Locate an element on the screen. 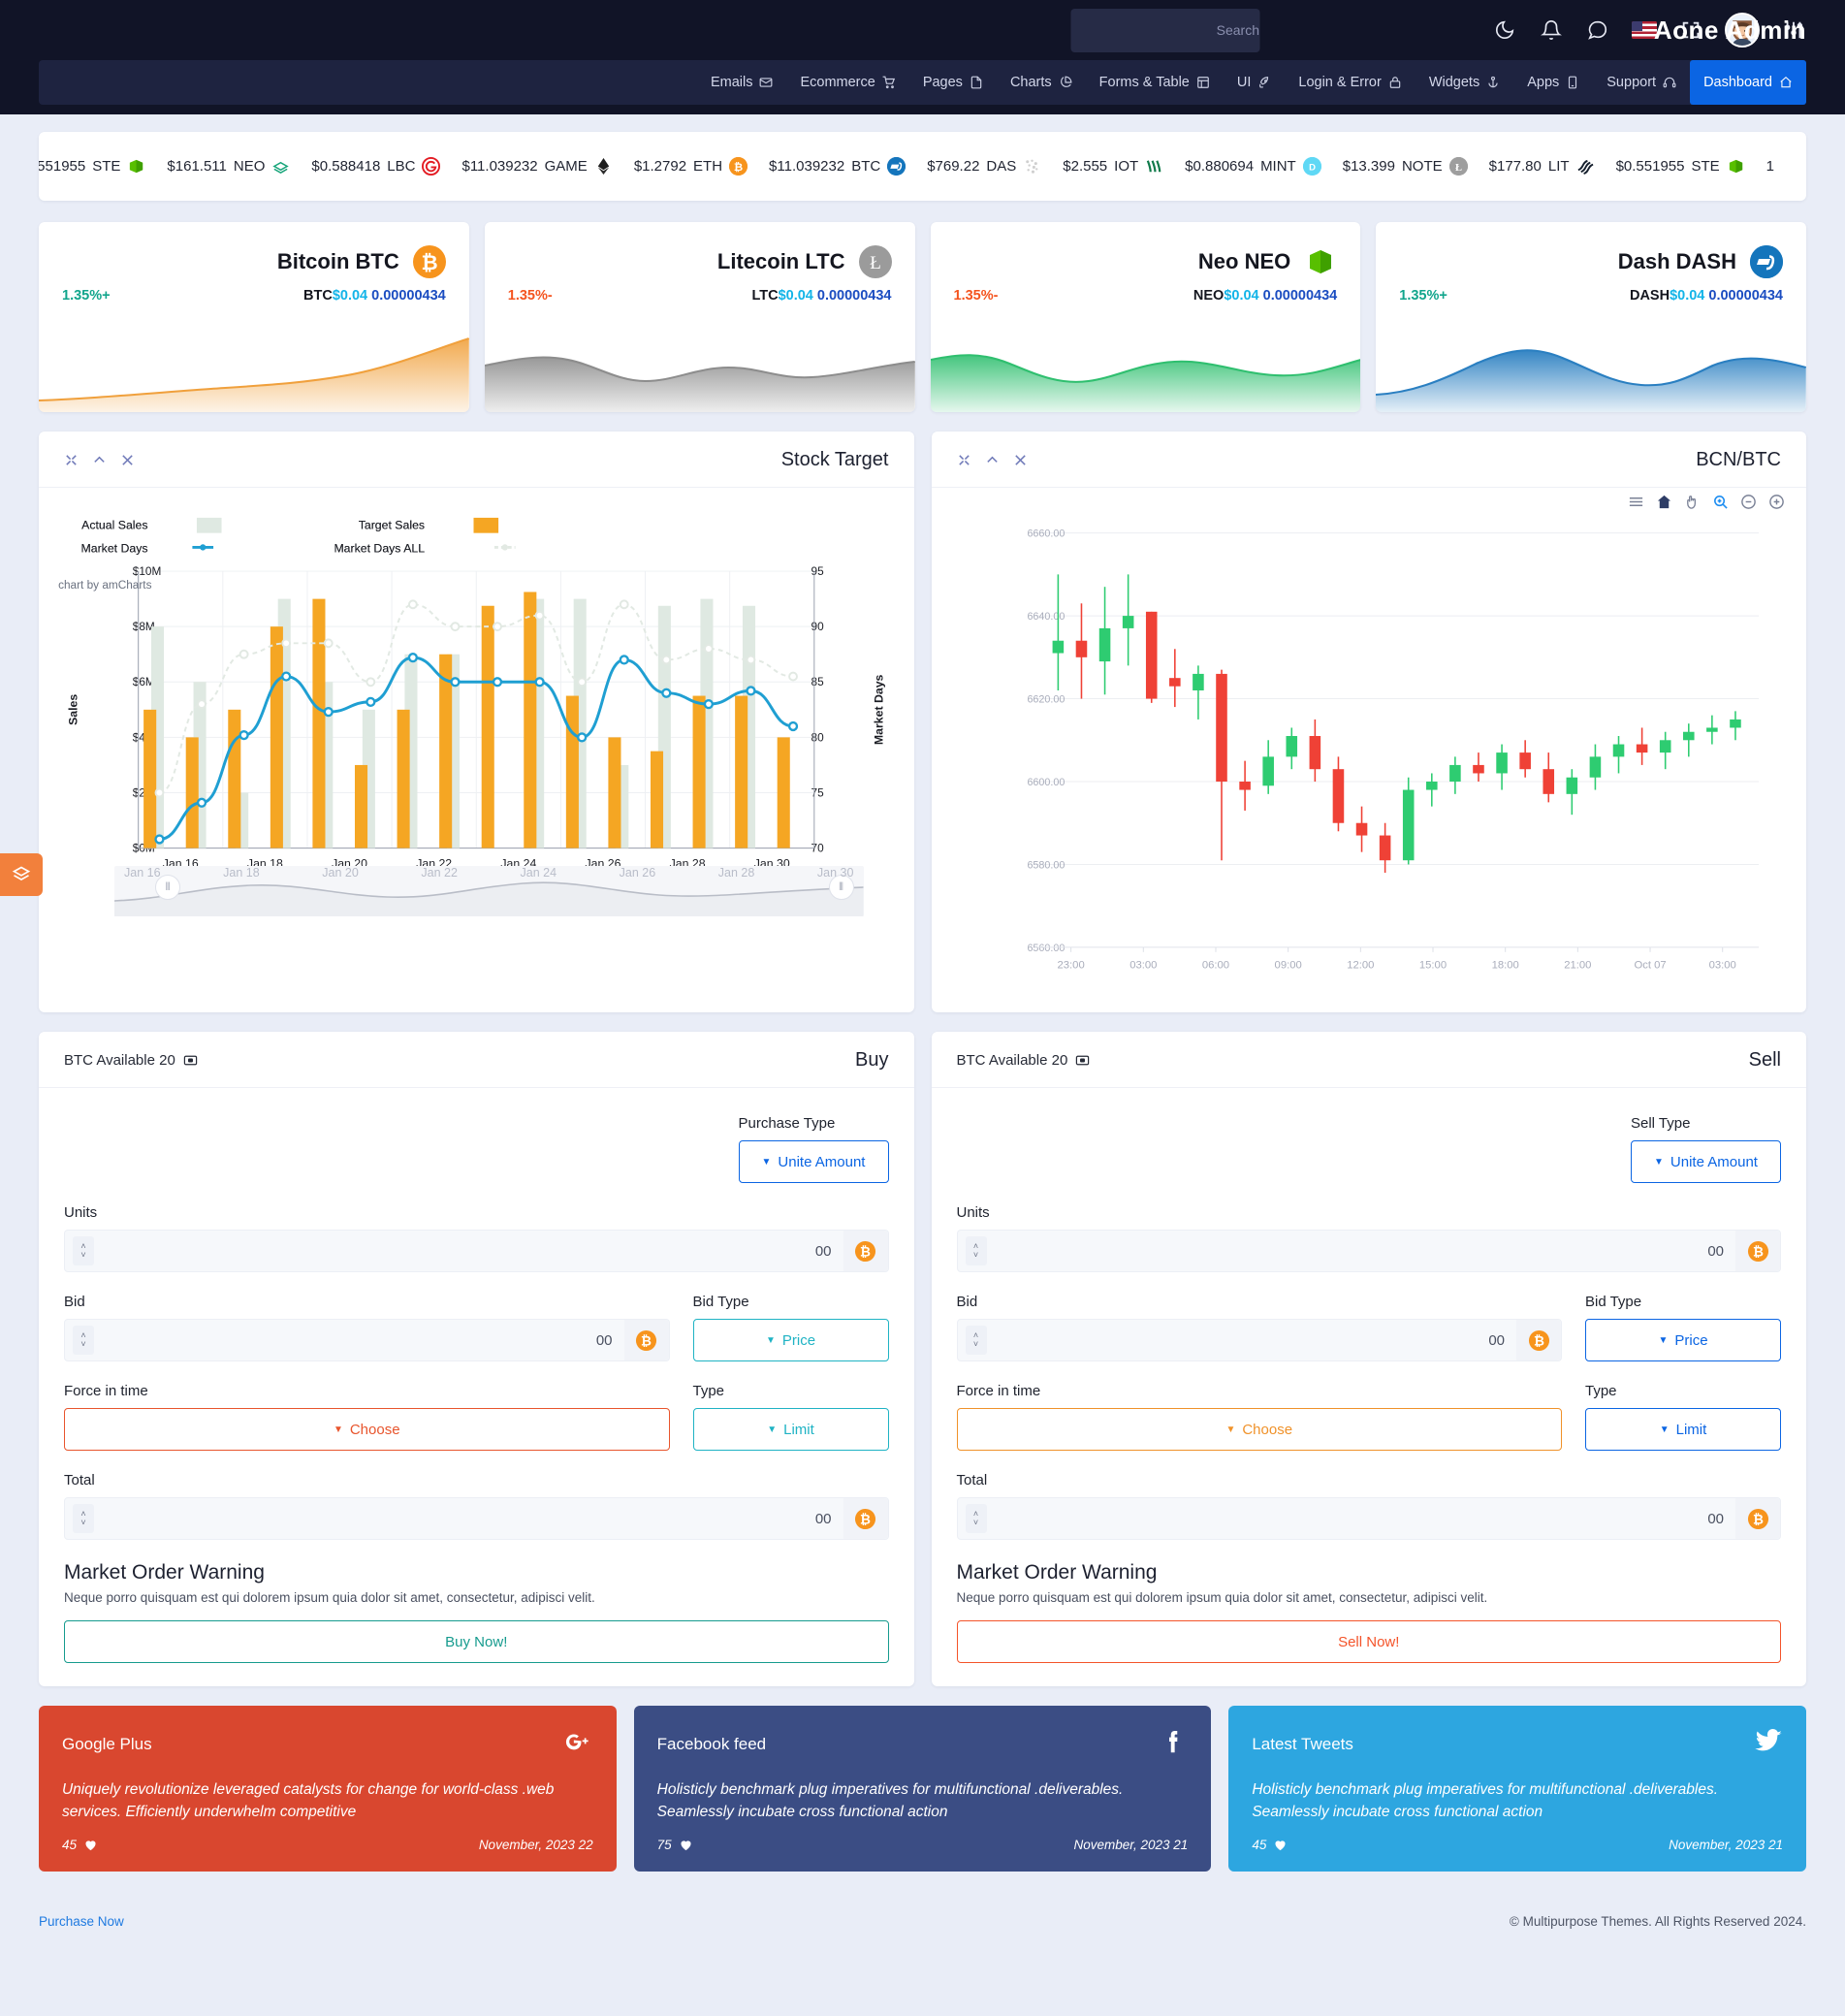 The height and width of the screenshot is (2016, 1845). ticker-item: LBC $0.588418 is located at coordinates (376, 166).